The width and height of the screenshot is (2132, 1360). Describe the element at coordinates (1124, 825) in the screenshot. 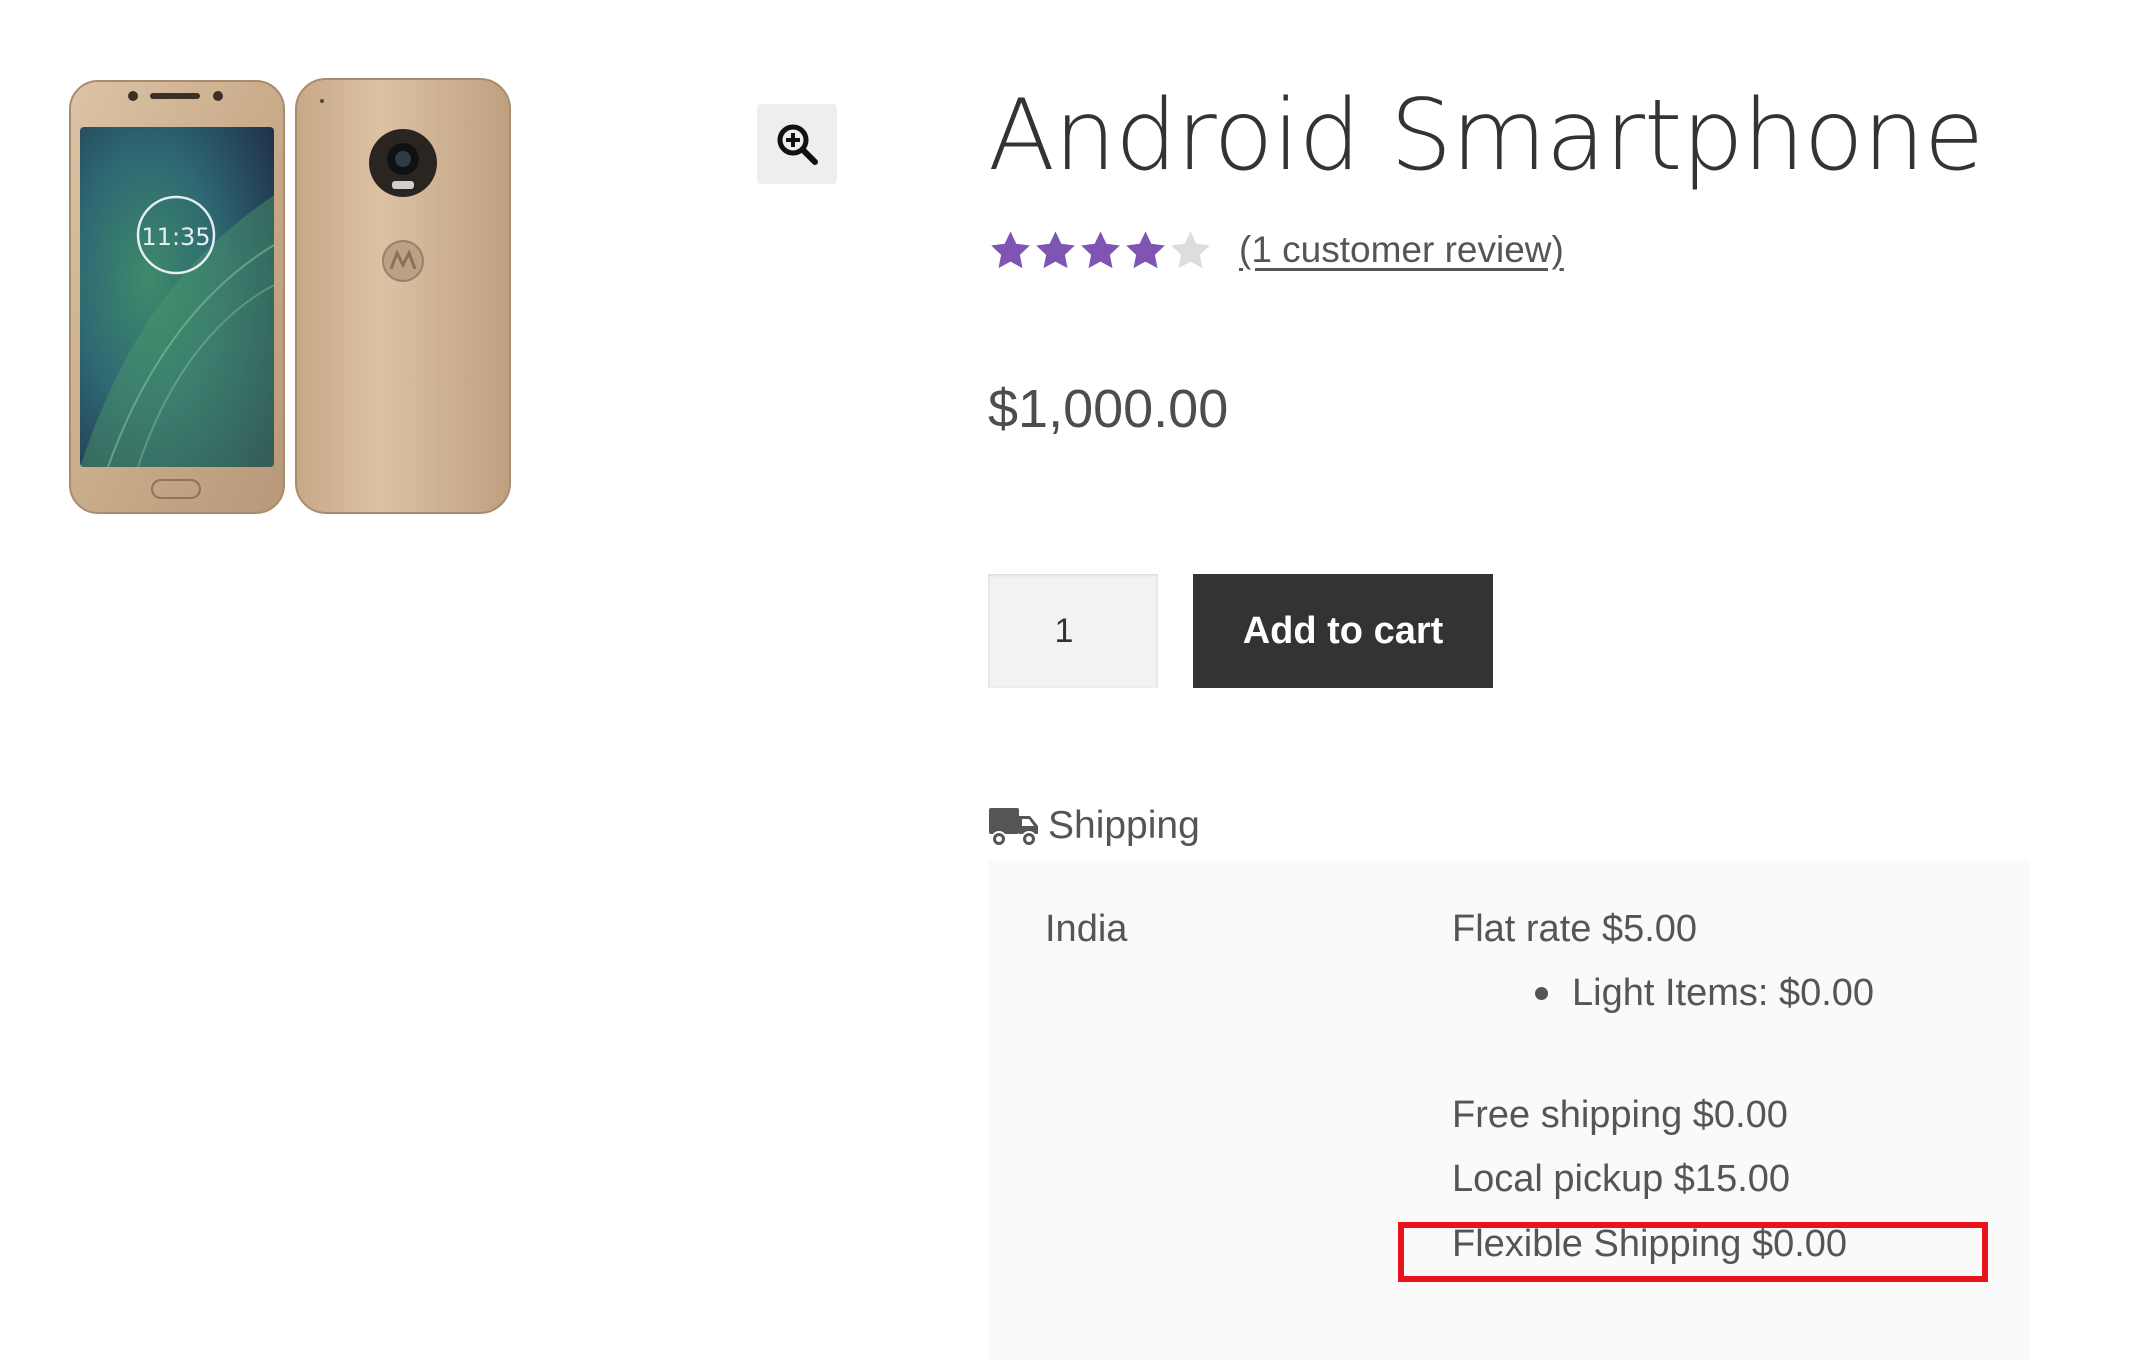

I see `shipping-label: Shipping` at that location.